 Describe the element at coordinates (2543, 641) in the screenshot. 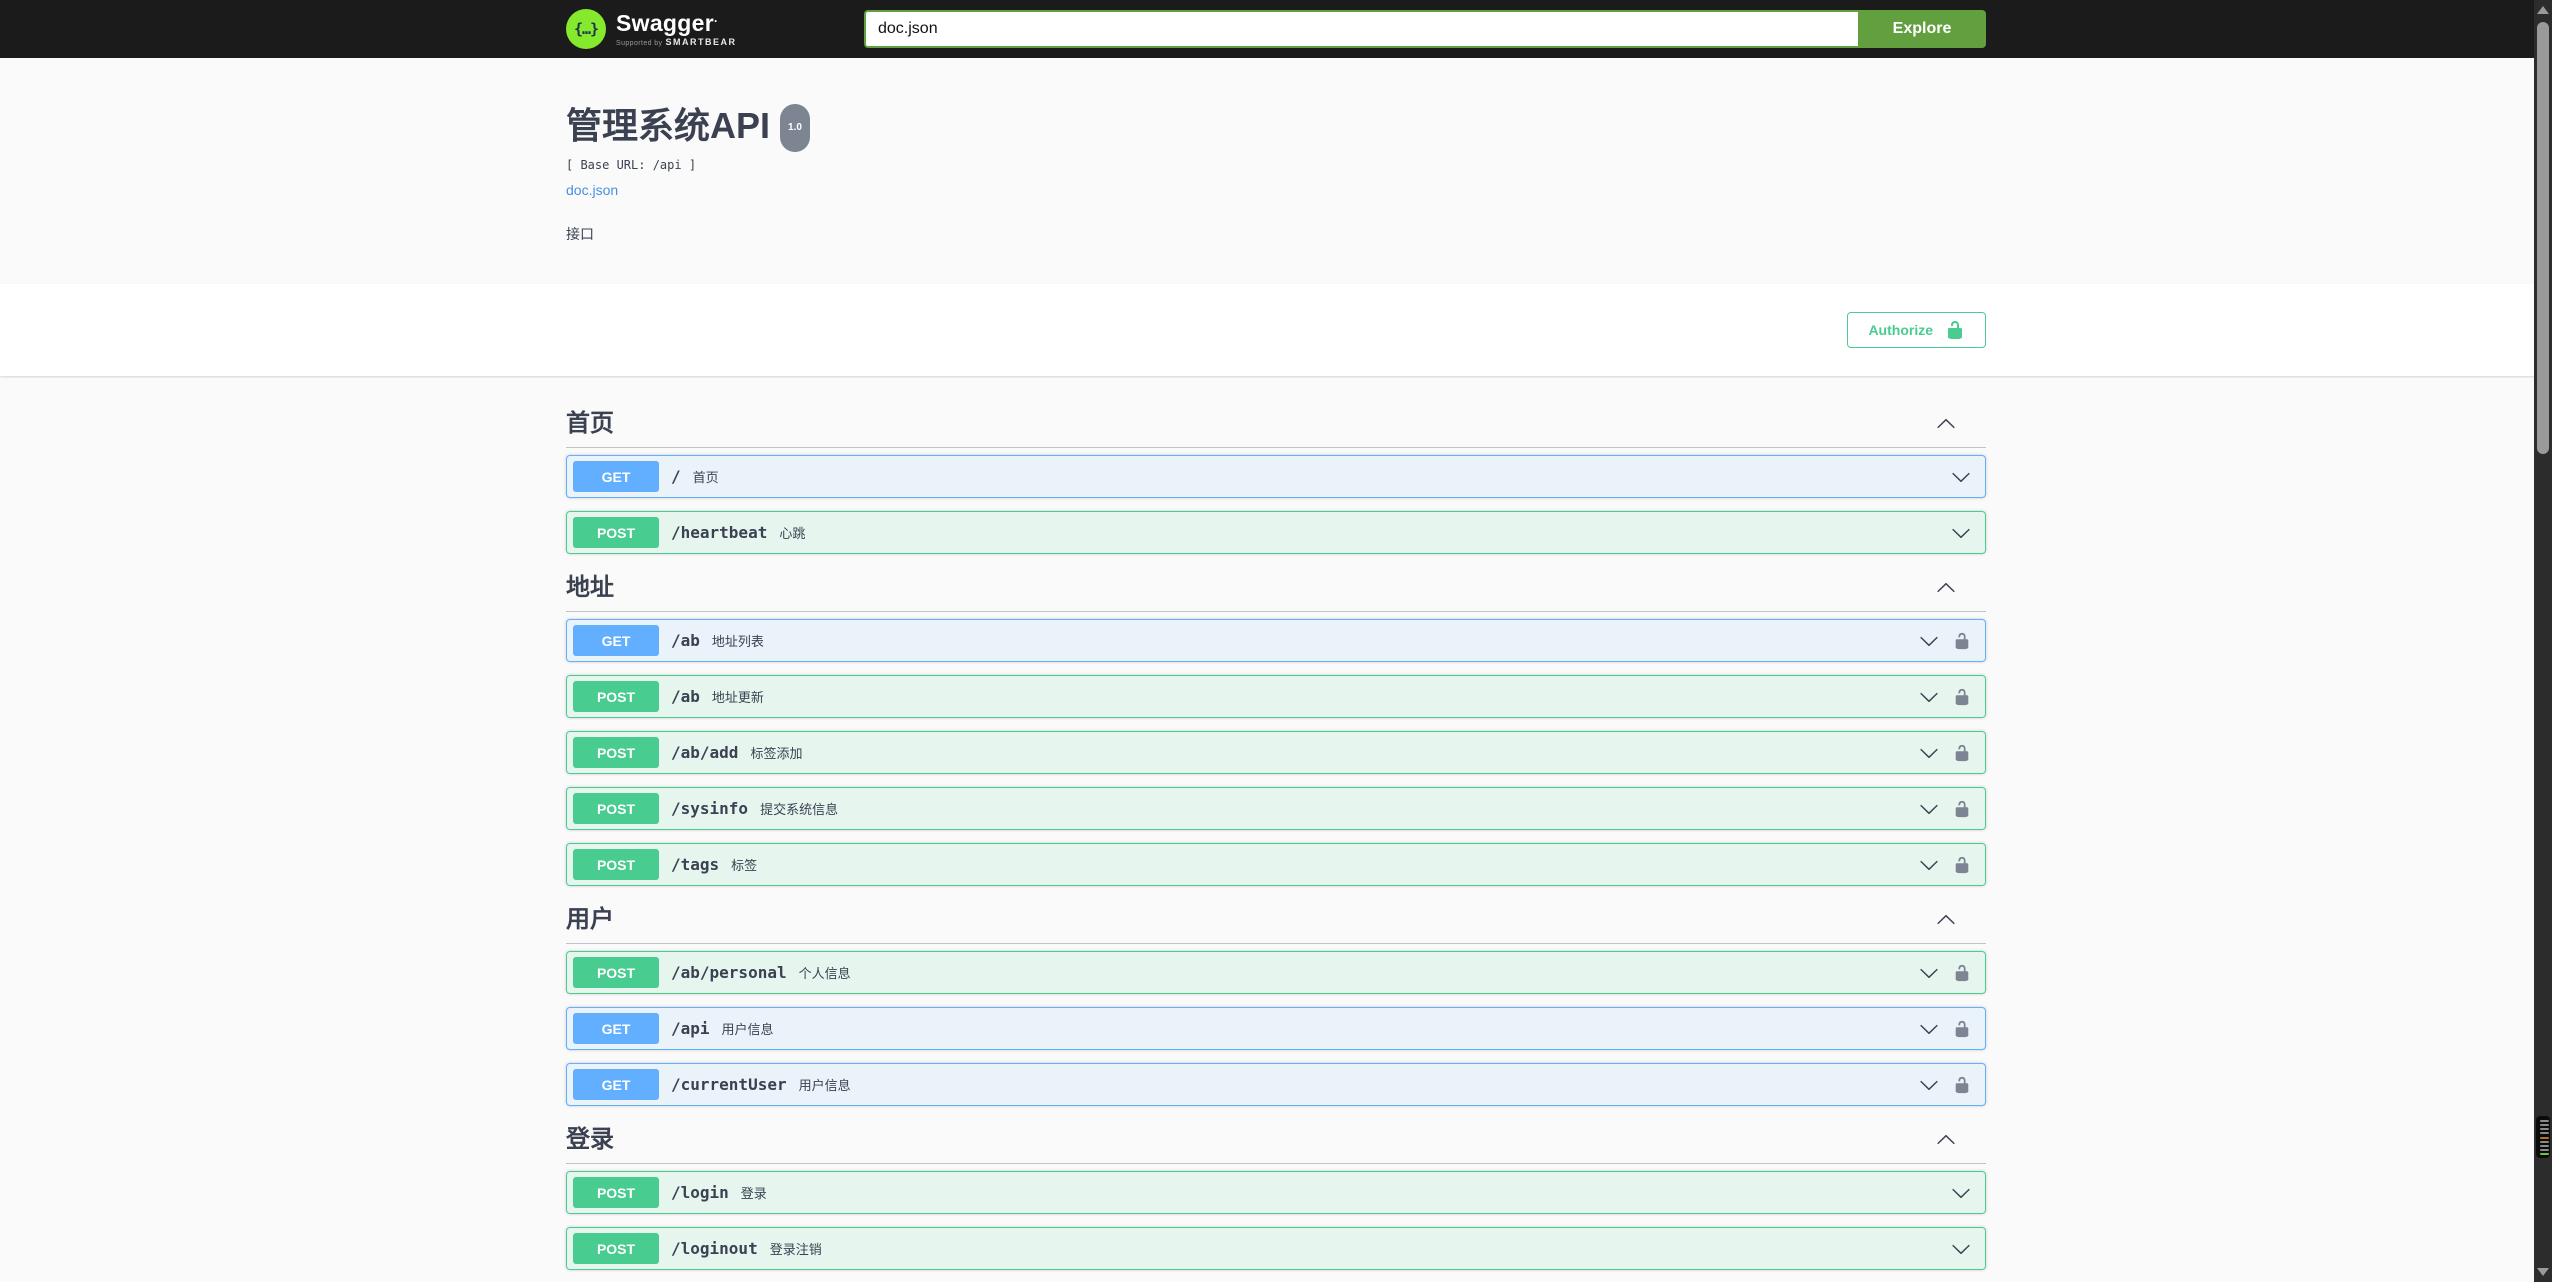

I see `scrollbar` at that location.